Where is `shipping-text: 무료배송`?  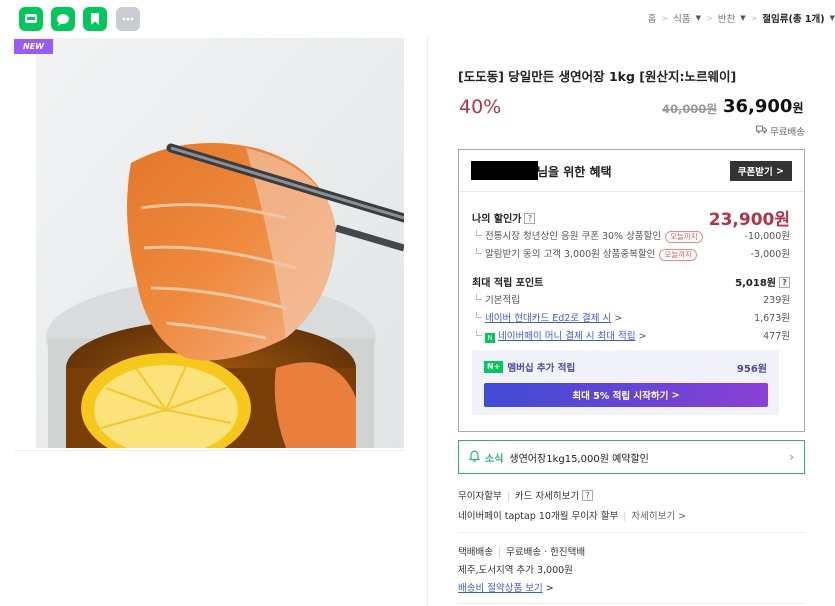 shipping-text: 무료배송 is located at coordinates (787, 132).